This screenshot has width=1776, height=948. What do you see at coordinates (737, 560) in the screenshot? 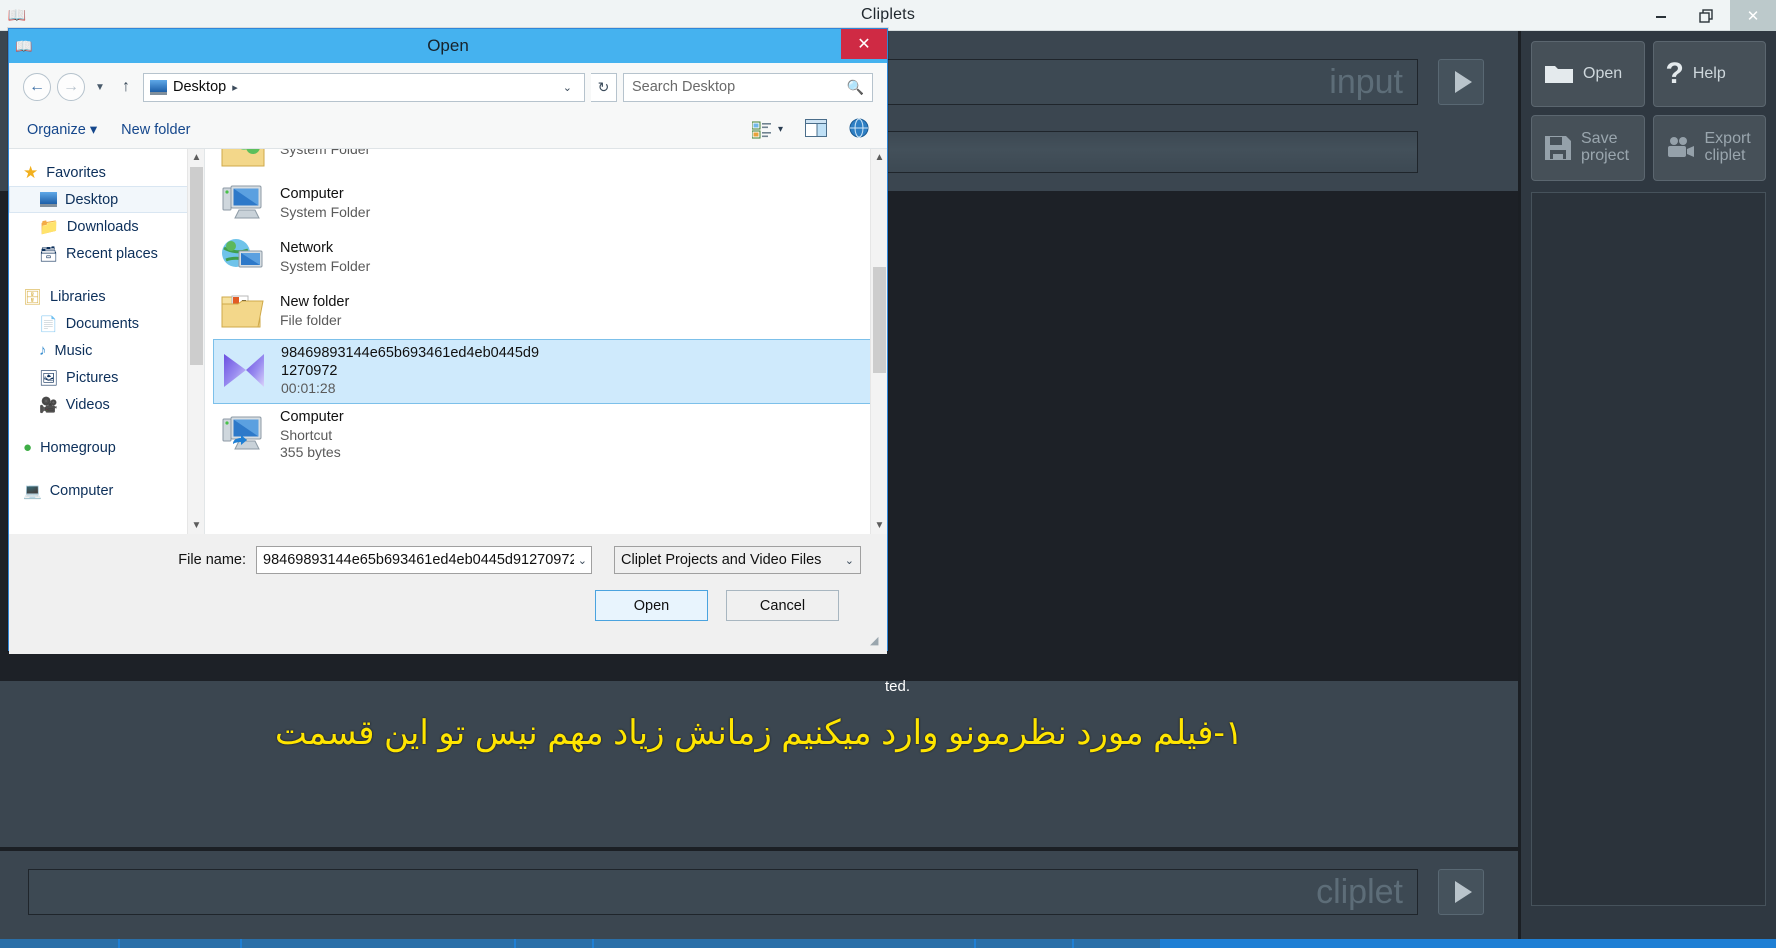
I see `file-type-dropdown: Cliplet Projects and Video Files ⌄` at bounding box center [737, 560].